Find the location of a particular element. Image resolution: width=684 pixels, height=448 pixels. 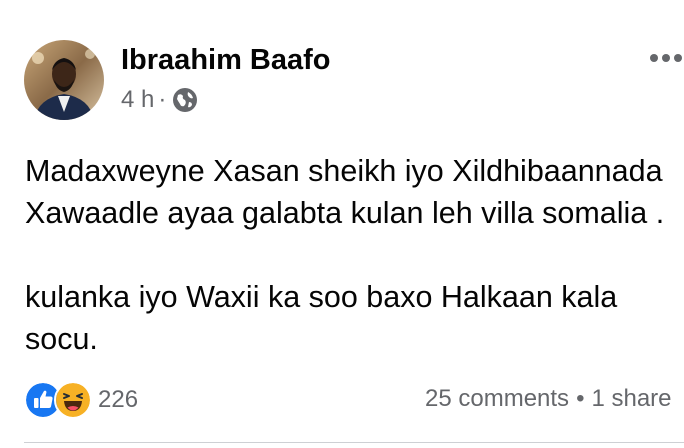

globe-icon is located at coordinates (185, 100).